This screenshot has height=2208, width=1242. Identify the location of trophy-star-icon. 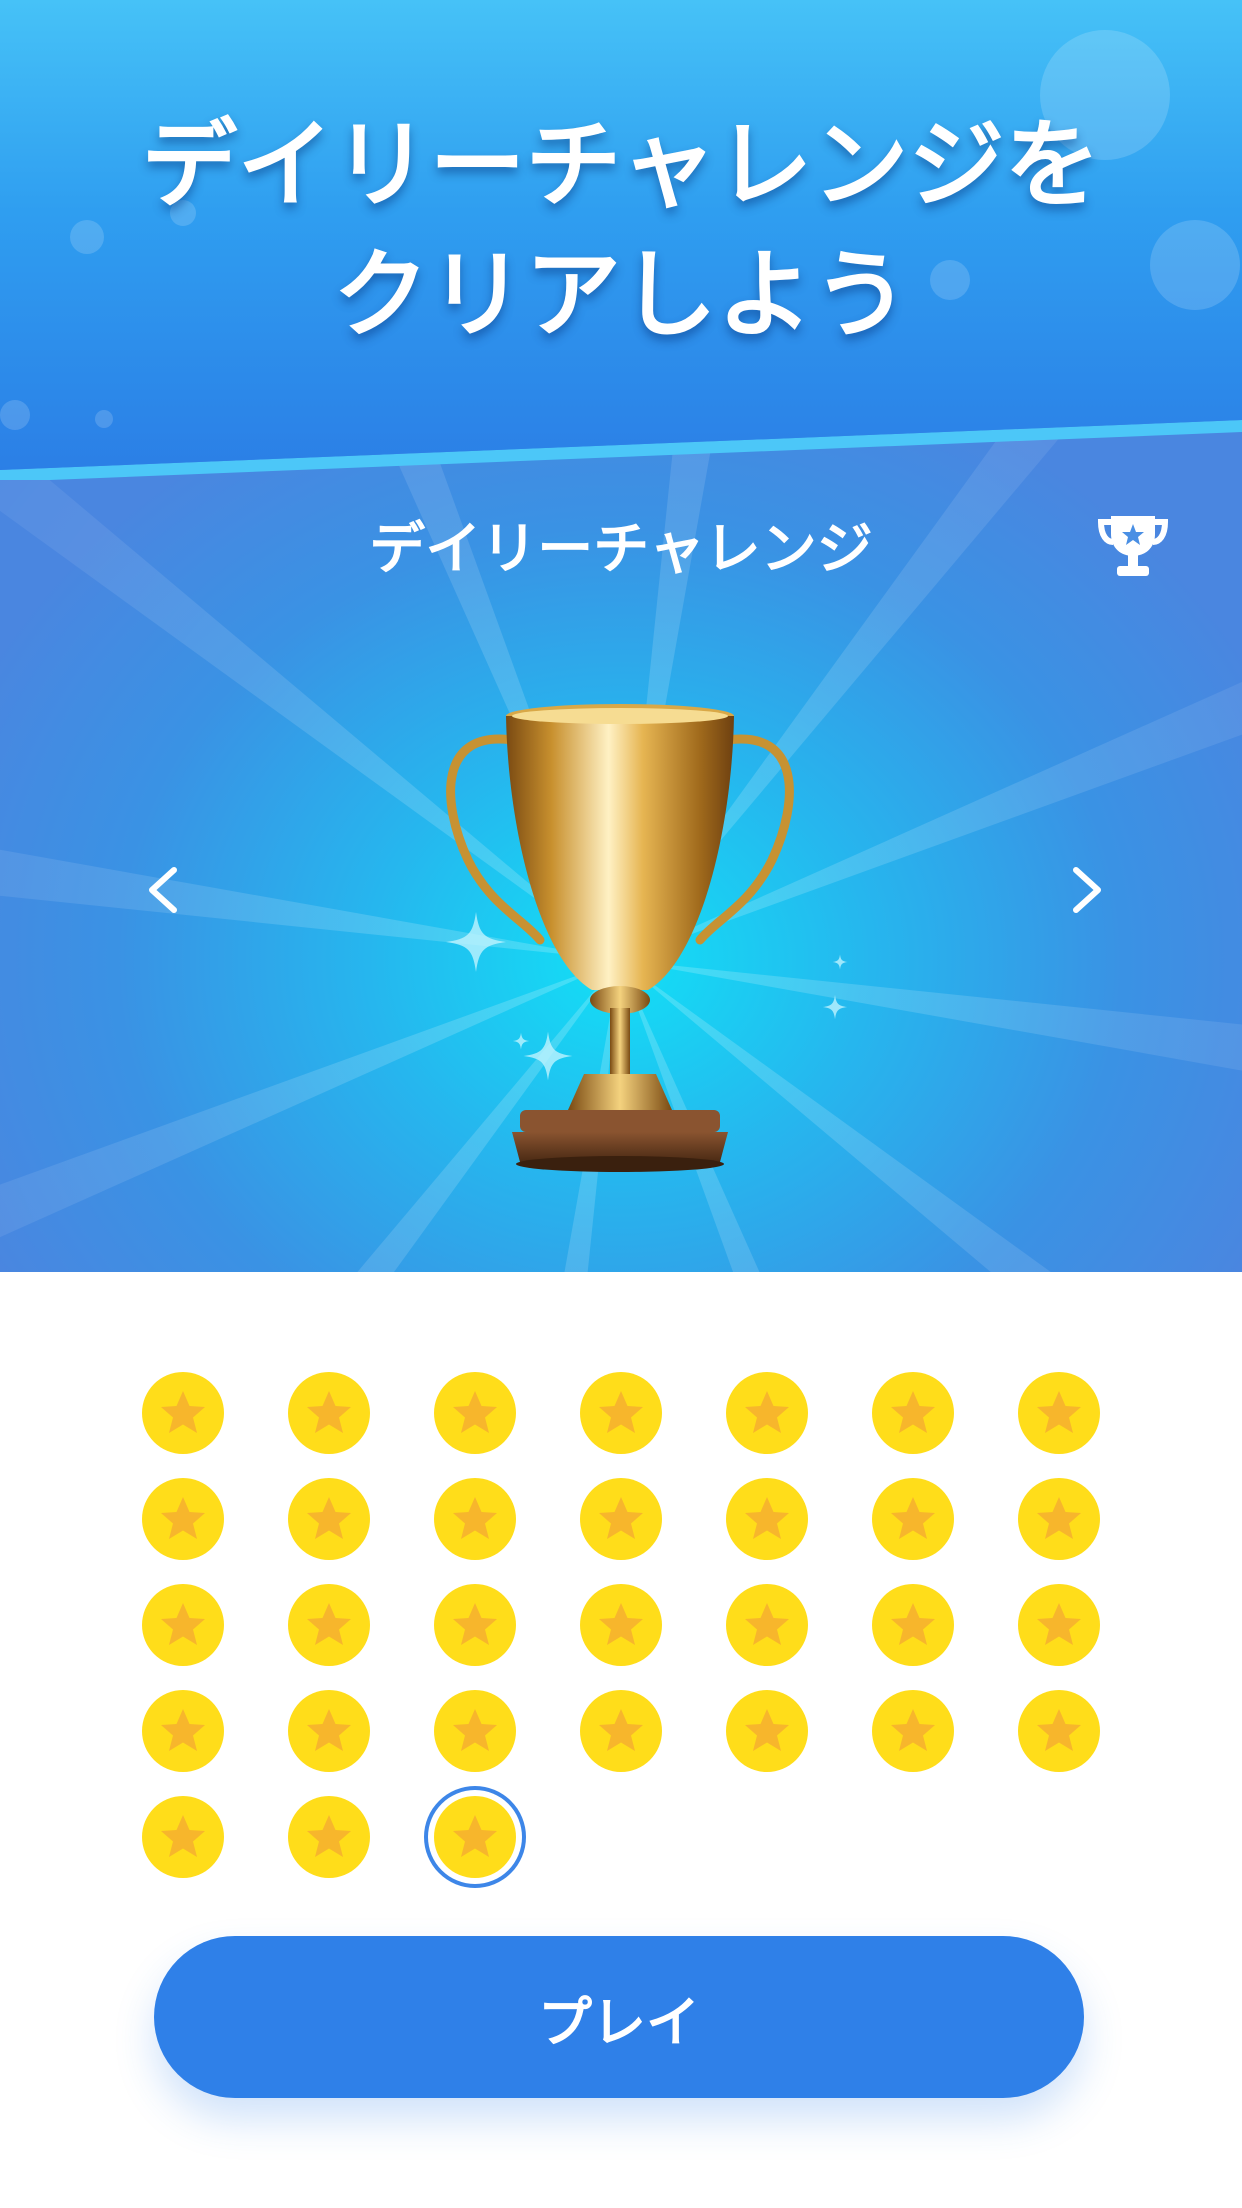
(1133, 545).